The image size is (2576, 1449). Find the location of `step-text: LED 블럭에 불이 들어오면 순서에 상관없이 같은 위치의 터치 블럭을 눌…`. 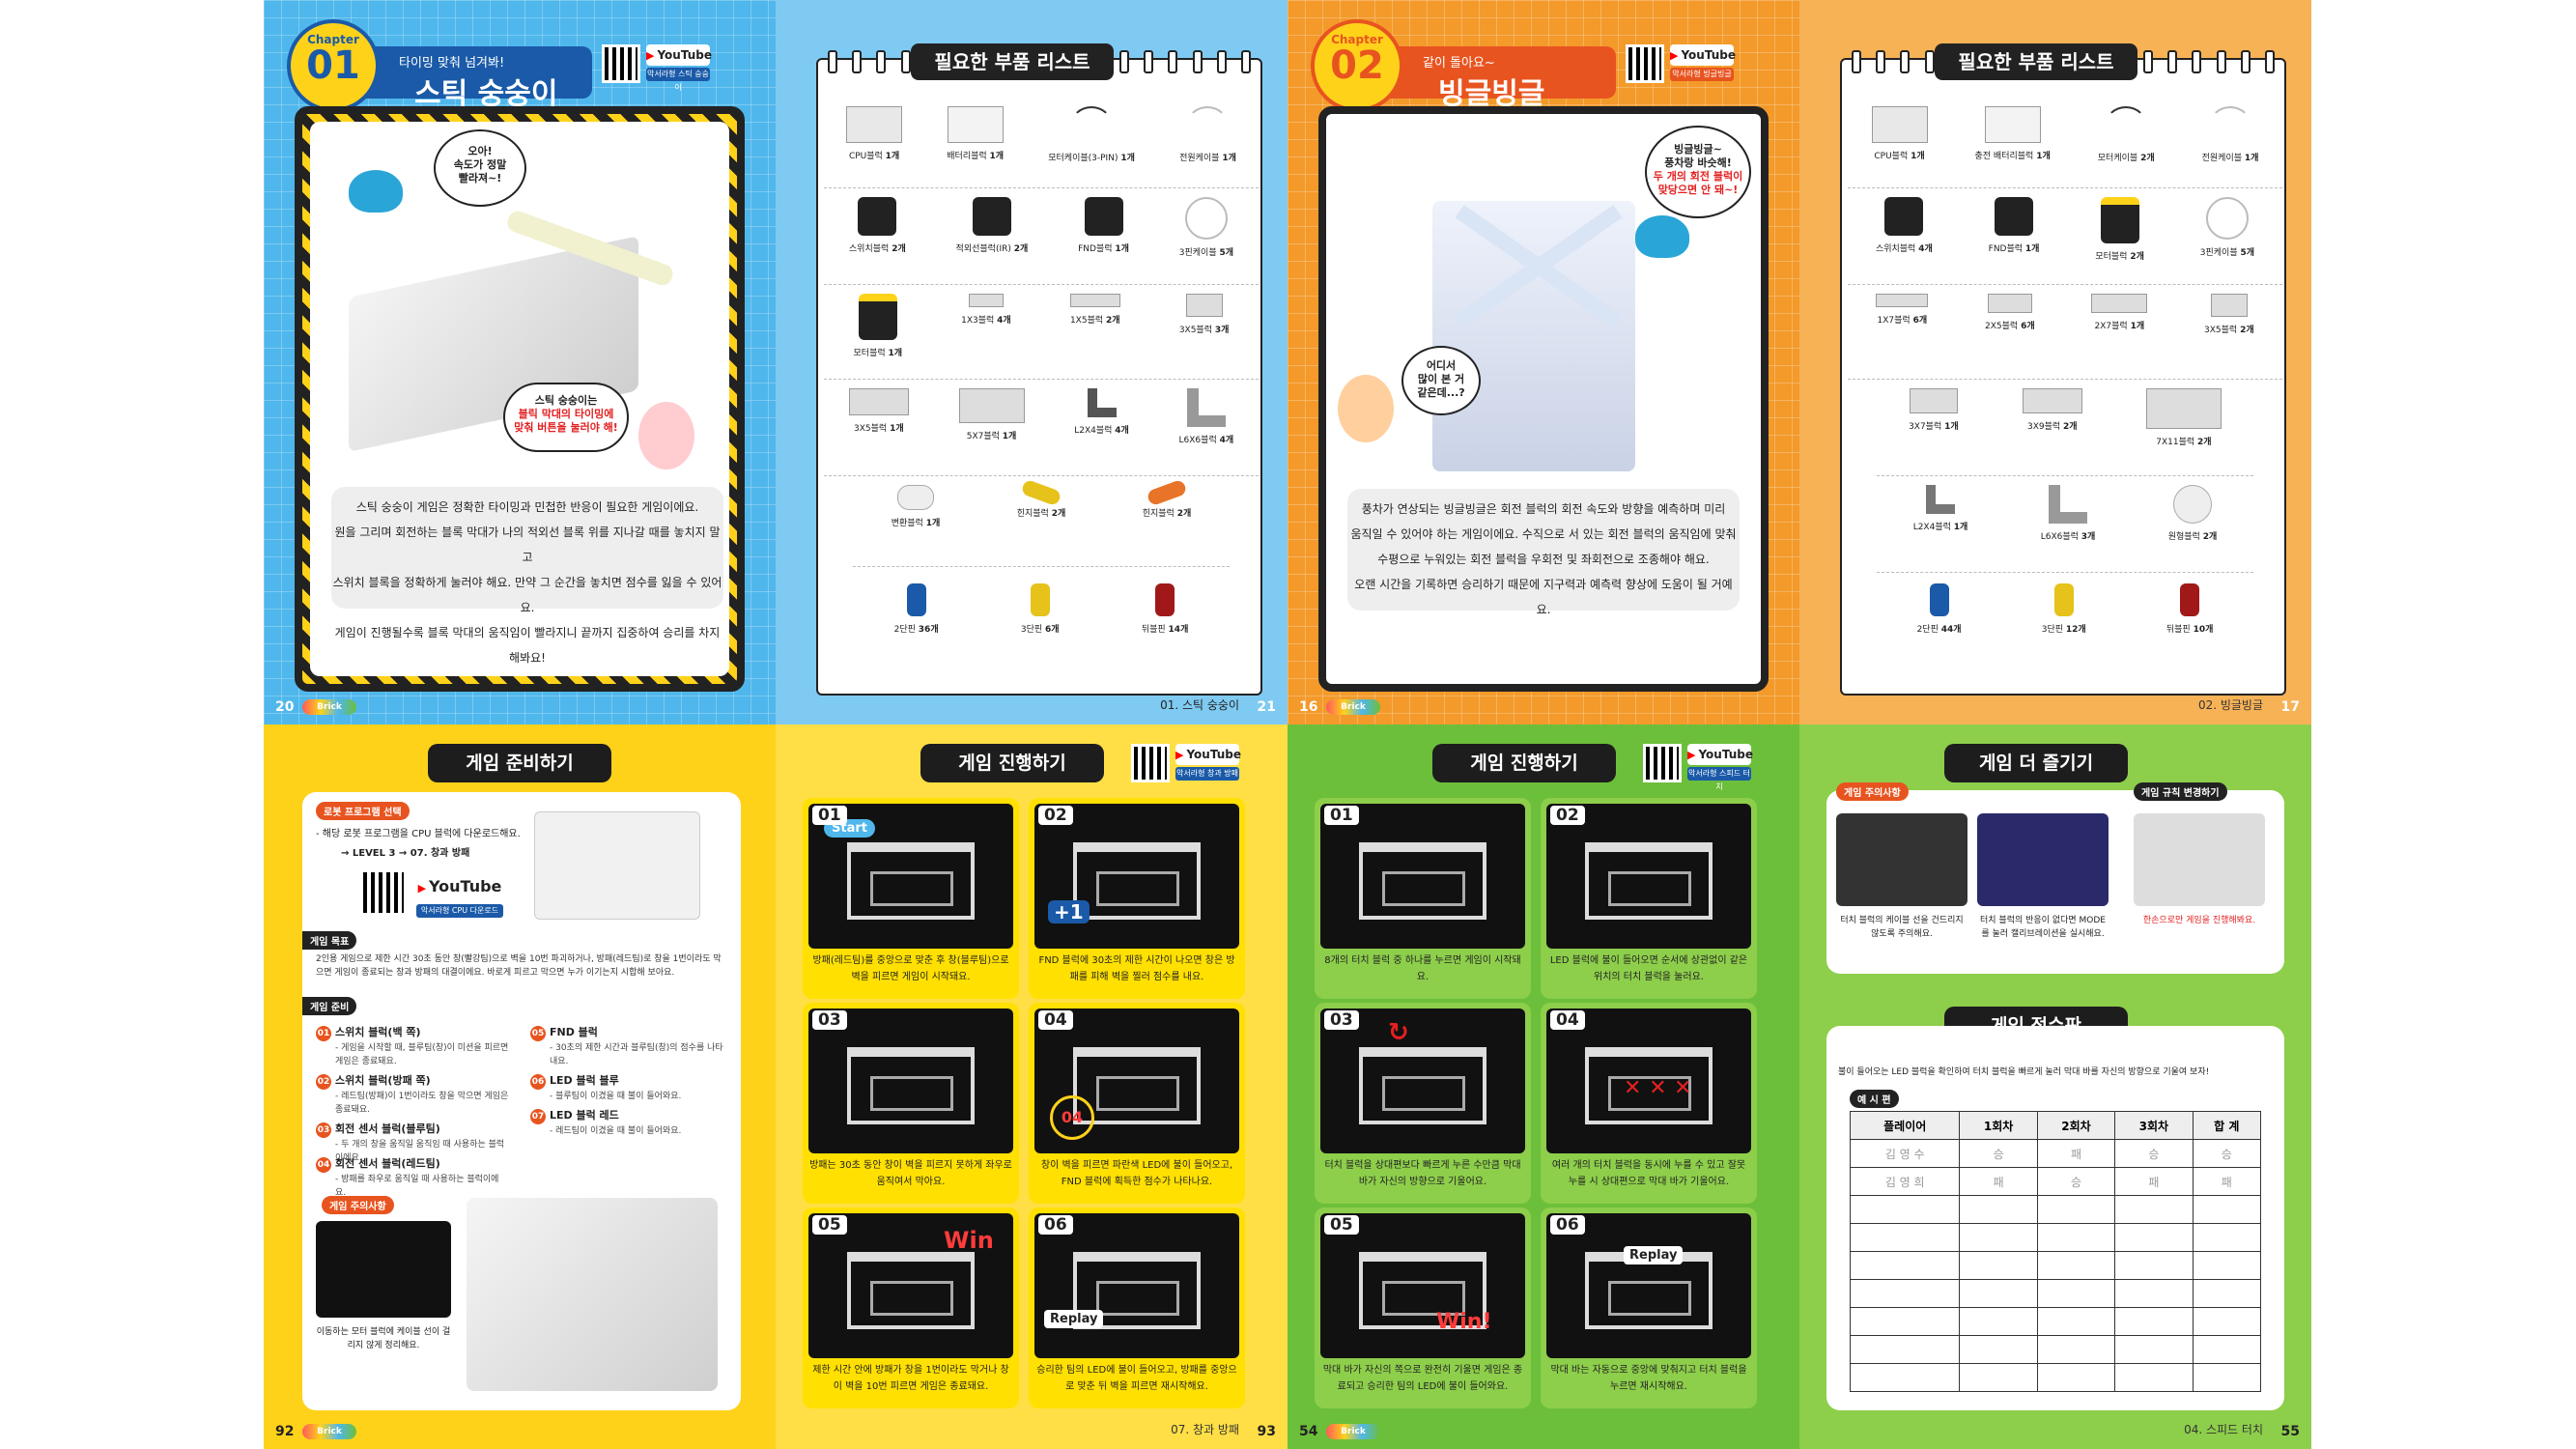

step-text: LED 블럭에 불이 들어오면 순서에 상관없이 같은 위치의 터치 블럭을 눌… is located at coordinates (1648, 968).